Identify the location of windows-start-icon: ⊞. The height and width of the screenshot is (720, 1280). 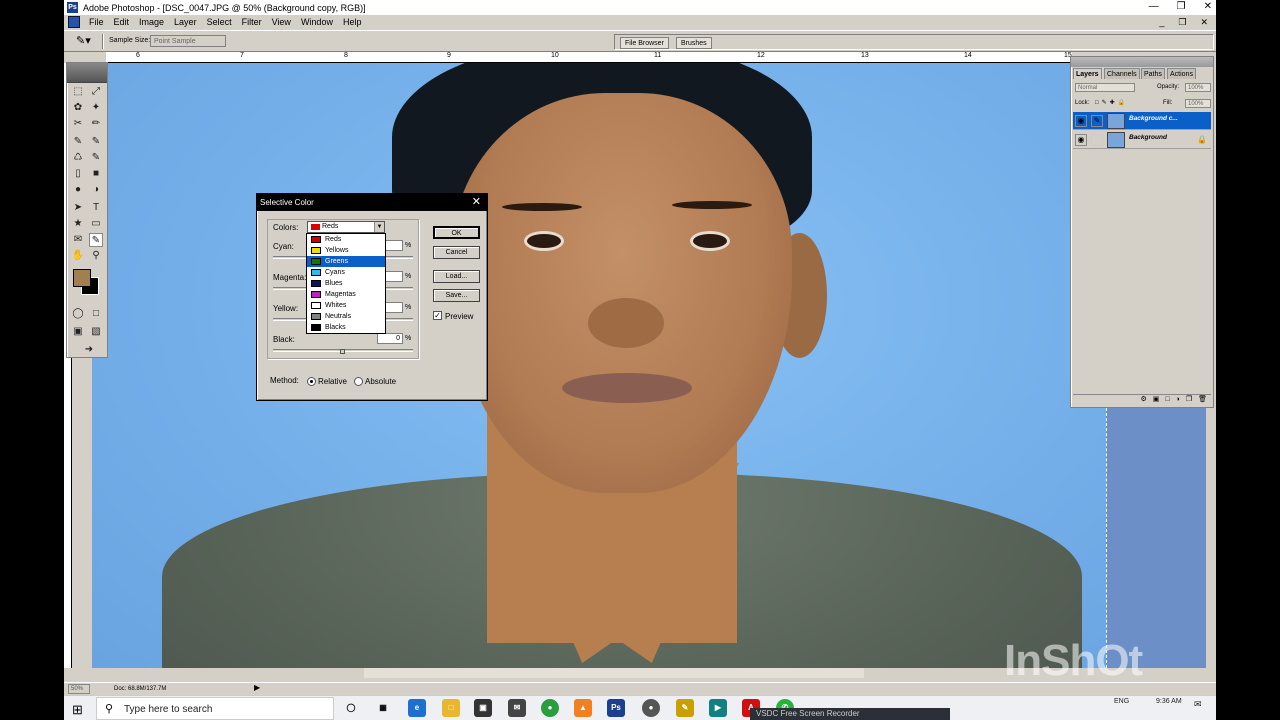
(77, 710).